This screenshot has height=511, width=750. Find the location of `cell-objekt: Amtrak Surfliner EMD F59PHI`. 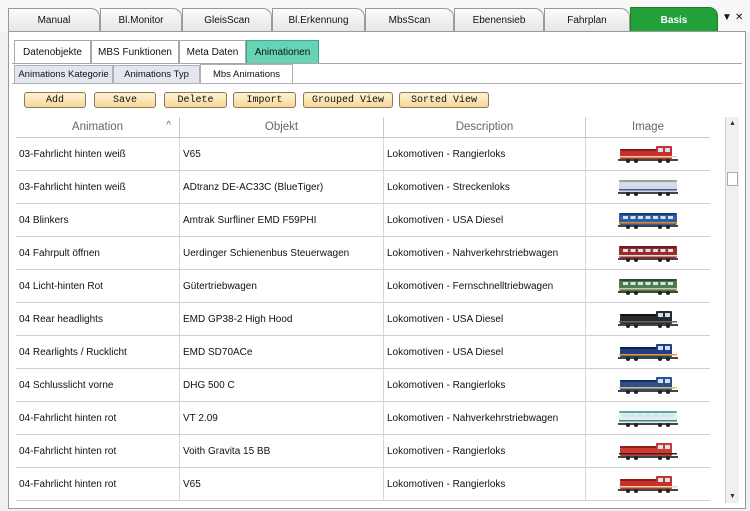

cell-objekt: Amtrak Surfliner EMD F59PHI is located at coordinates (282, 220).